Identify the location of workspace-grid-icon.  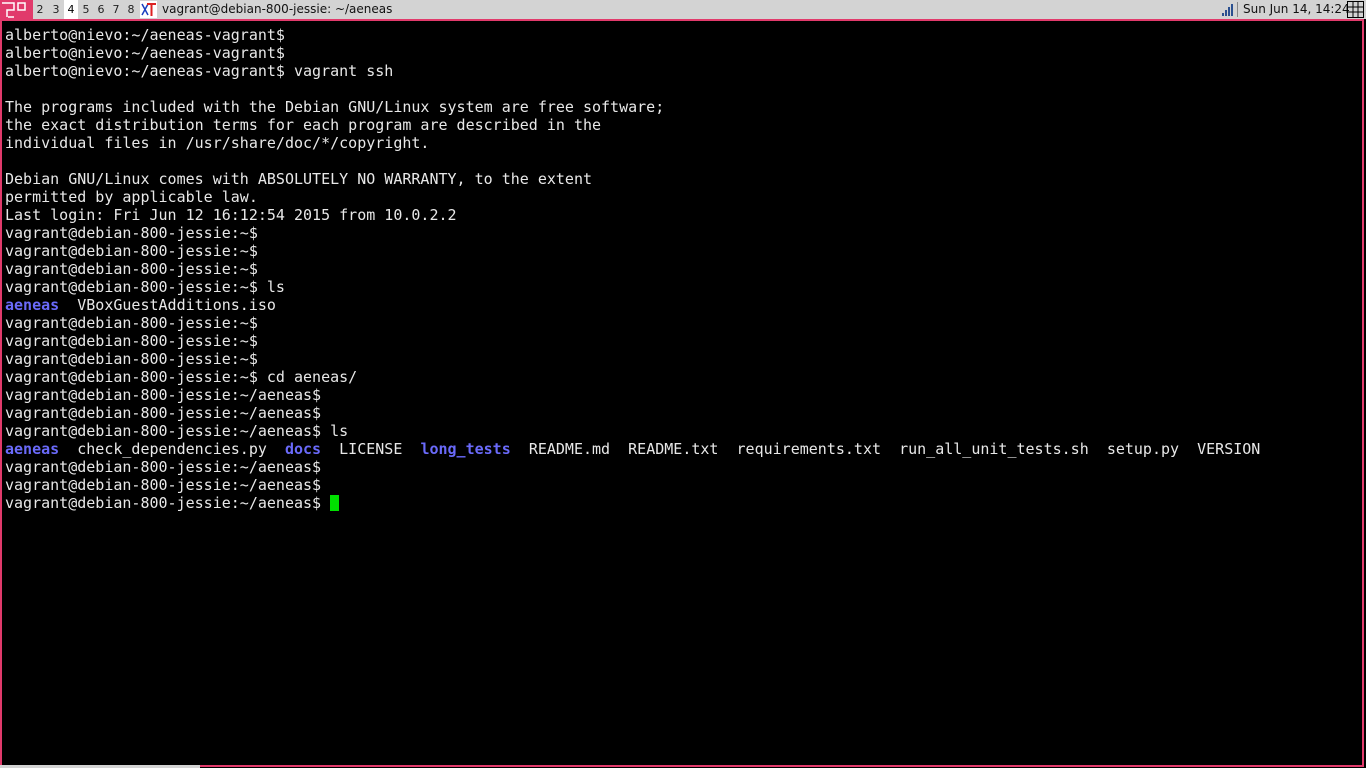
(1355, 9).